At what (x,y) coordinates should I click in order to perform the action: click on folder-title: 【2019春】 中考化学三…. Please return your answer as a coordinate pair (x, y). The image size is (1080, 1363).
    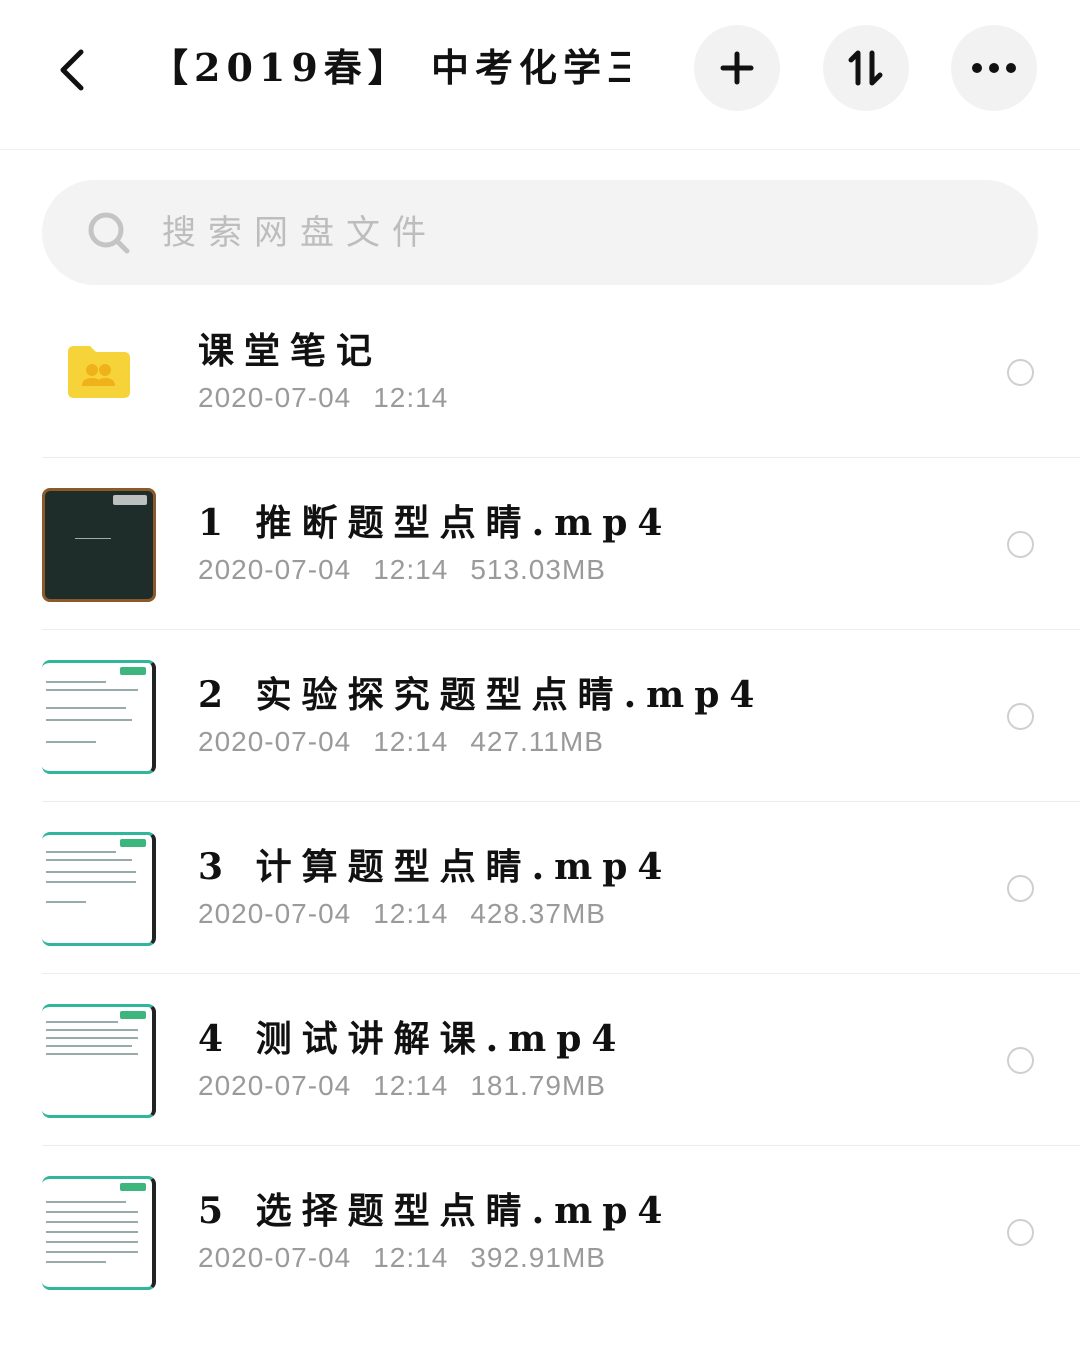
    Looking at the image, I should click on (390, 67).